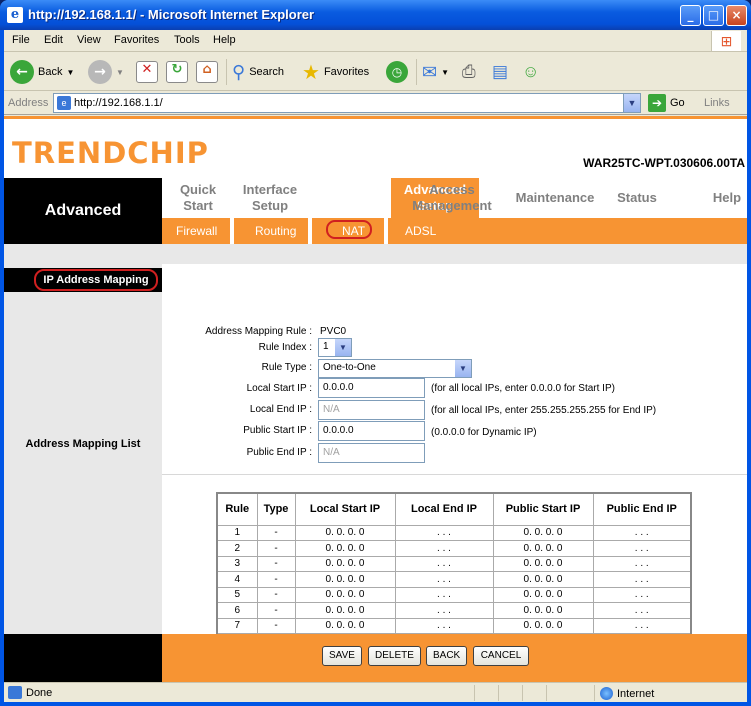 This screenshot has width=751, height=706. What do you see at coordinates (666, 103) in the screenshot?
I see `go-button: ➔ Go` at bounding box center [666, 103].